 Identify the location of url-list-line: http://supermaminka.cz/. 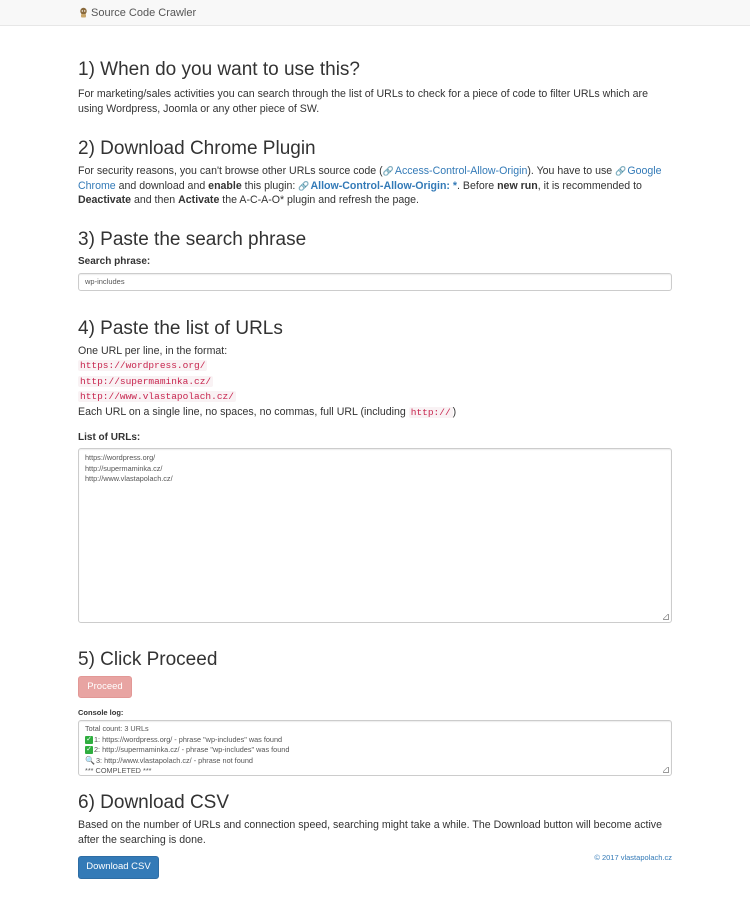
(124, 468).